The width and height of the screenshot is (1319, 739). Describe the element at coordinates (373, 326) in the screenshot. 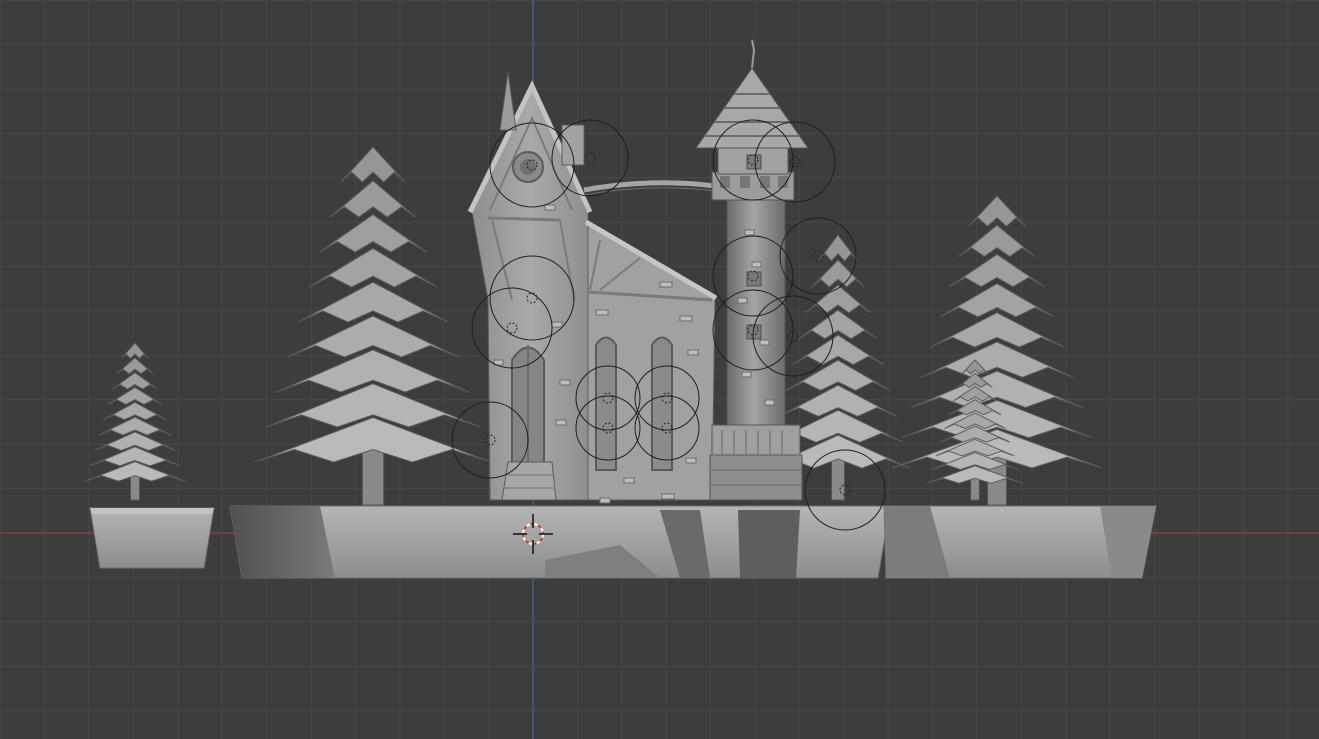

I see `pine-tree-large-left` at that location.